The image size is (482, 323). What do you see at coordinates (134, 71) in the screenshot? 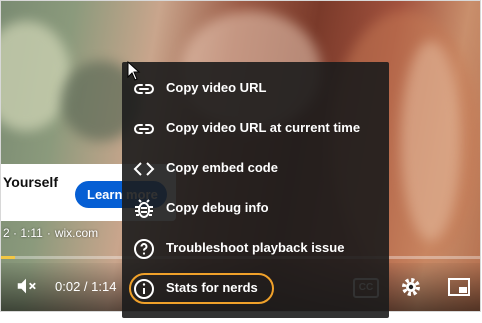
I see `mouse-cursor-icon` at bounding box center [134, 71].